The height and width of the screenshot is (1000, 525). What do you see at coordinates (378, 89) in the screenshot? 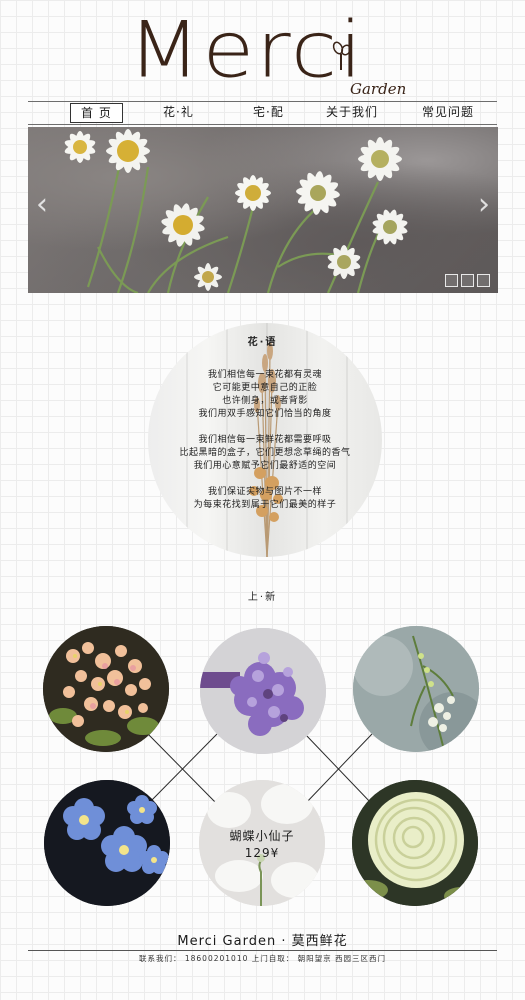
I see `logo-subtitle: Garden` at bounding box center [378, 89].